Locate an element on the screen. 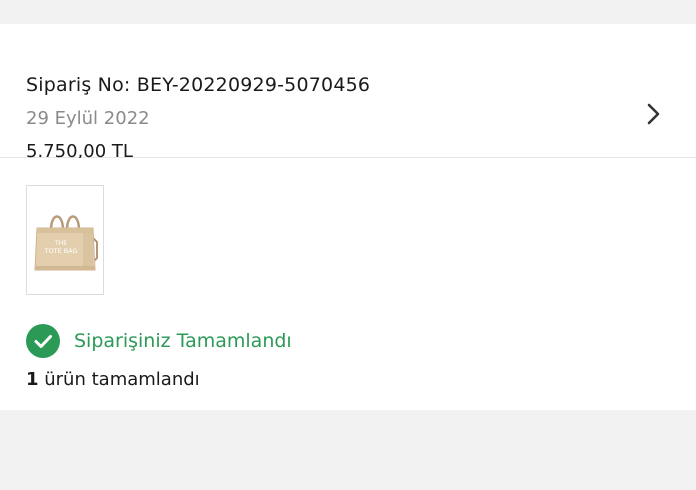 The height and width of the screenshot is (490, 696). check-circle-icon is located at coordinates (43, 341).